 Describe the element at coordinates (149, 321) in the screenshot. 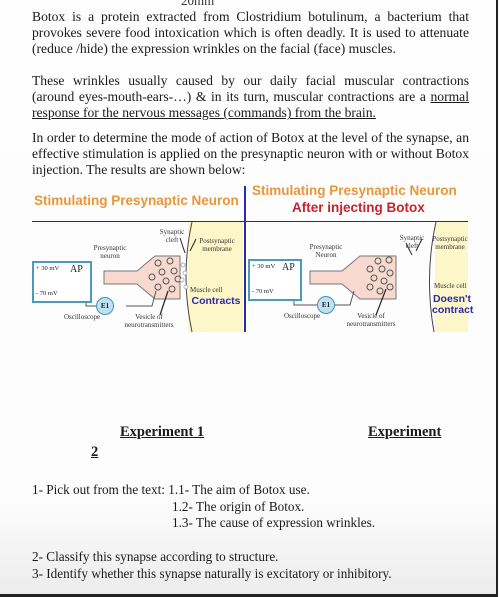

I see `left-vesicle-label: Vesicle of neurotransmitters` at that location.